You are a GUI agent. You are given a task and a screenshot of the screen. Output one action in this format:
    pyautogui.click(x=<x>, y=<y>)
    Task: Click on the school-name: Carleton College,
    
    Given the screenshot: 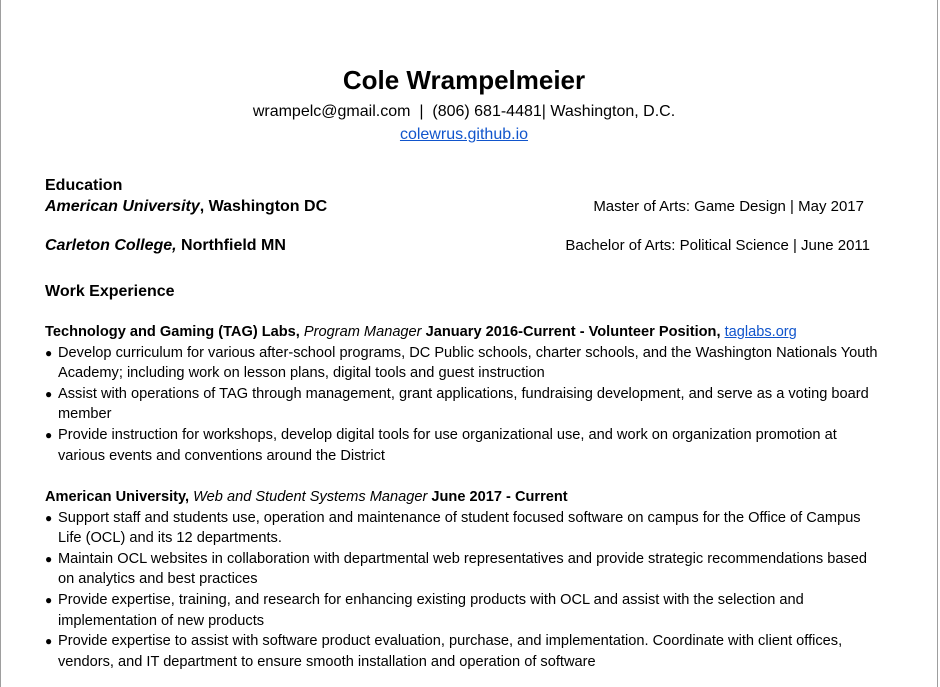 What is the action you would take?
    pyautogui.click(x=111, y=245)
    